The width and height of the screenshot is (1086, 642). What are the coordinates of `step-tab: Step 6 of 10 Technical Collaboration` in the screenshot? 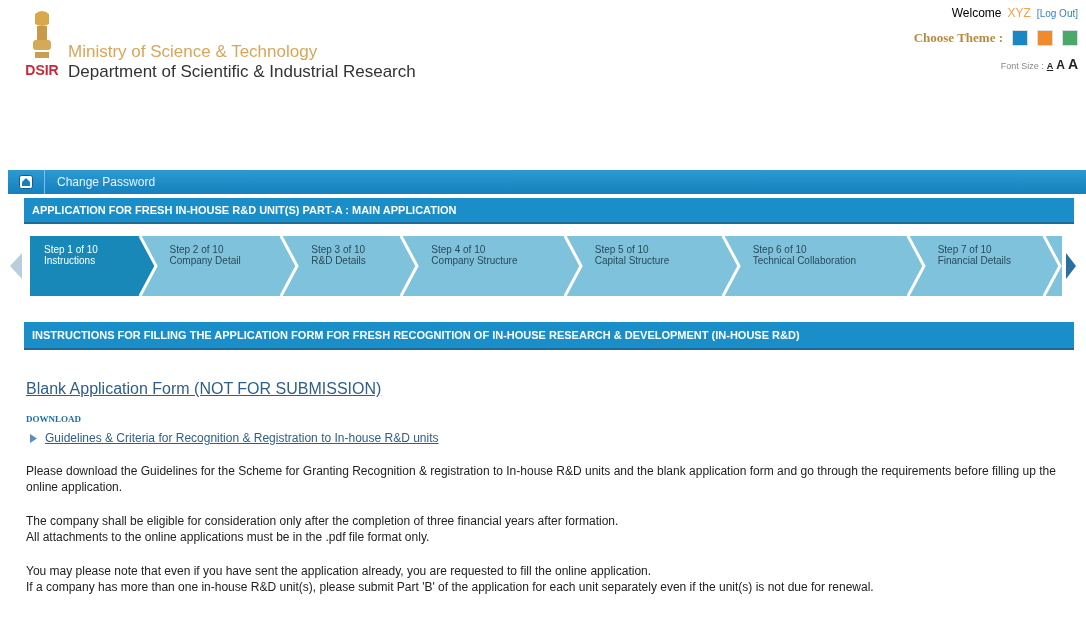 It's located at (833, 266).